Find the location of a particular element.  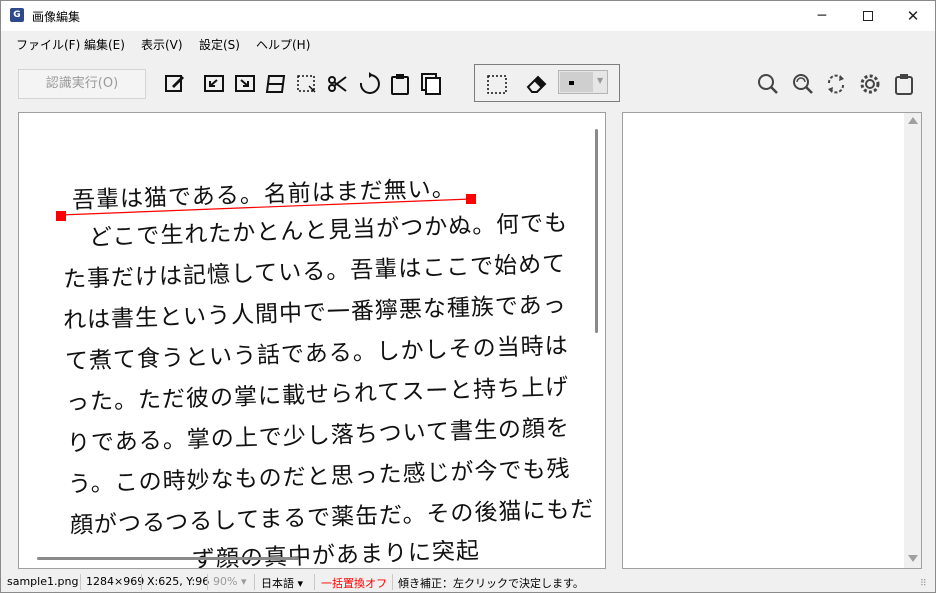

cut-icon is located at coordinates (338, 84).